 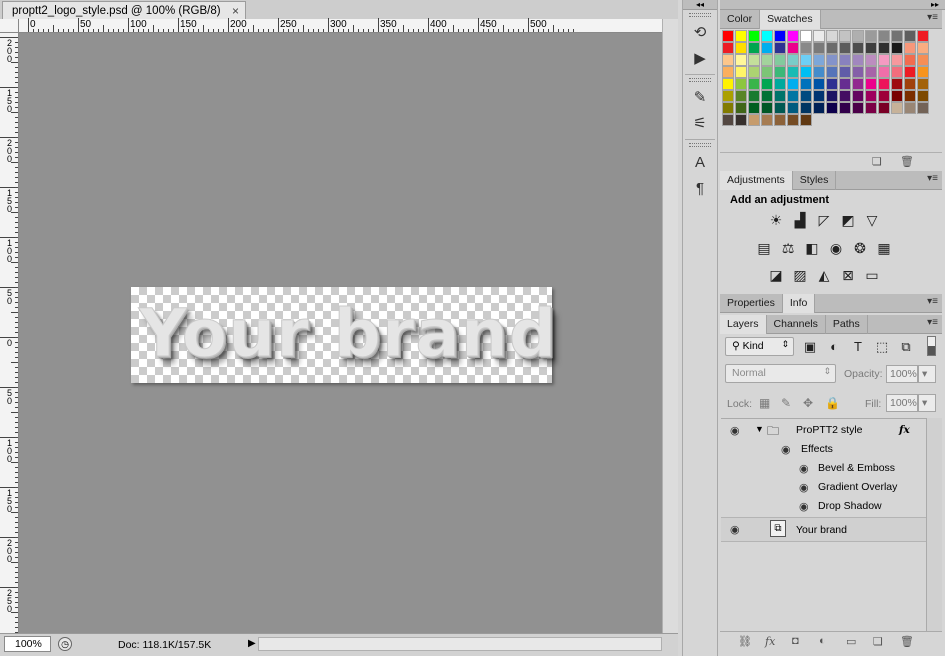 I want to click on add-style-icon: fx, so click(x=770, y=641).